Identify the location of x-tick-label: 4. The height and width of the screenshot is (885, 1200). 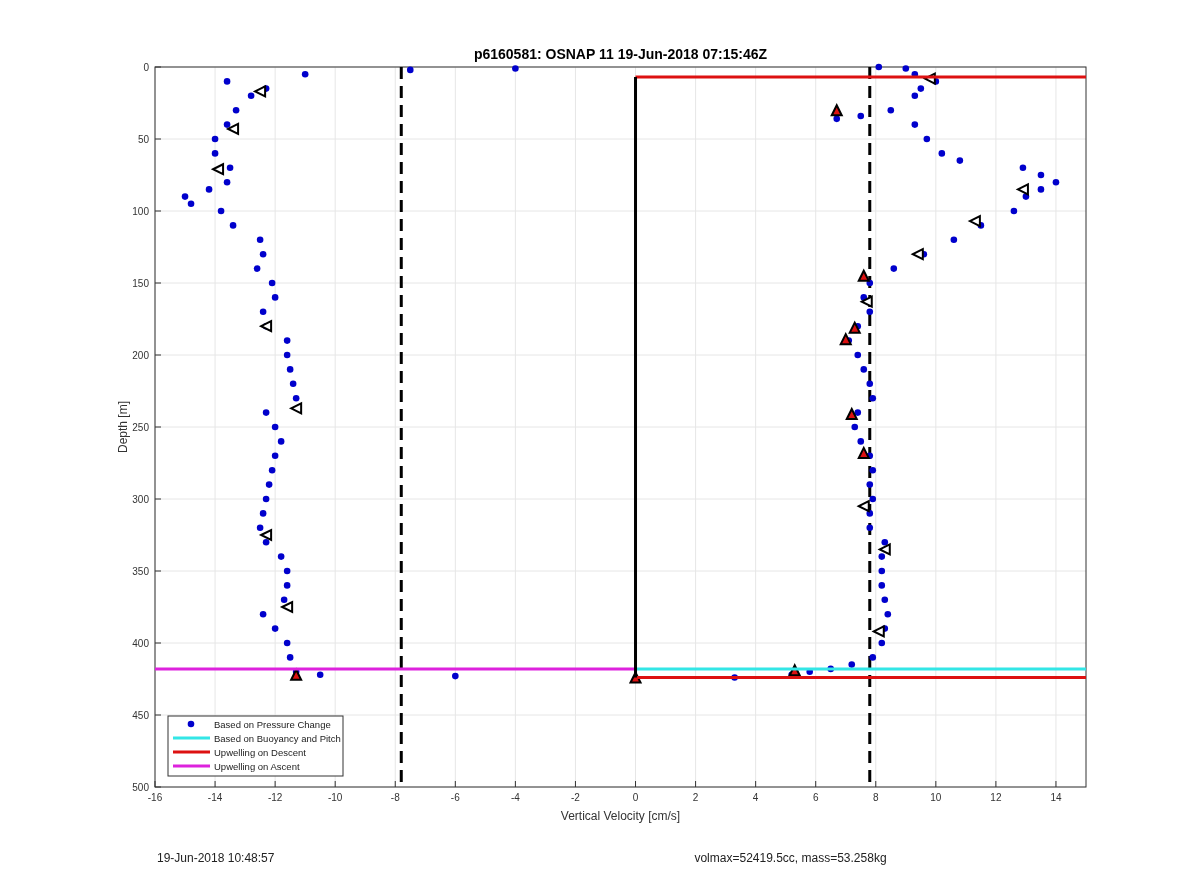
(755, 797).